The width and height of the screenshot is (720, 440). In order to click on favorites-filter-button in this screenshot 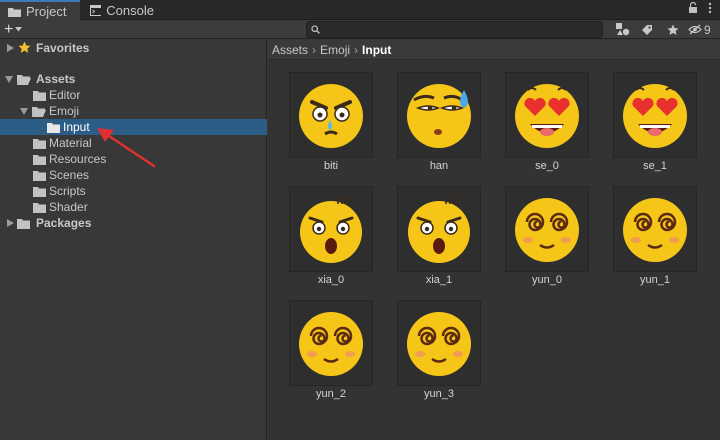, I will do `click(673, 29)`.